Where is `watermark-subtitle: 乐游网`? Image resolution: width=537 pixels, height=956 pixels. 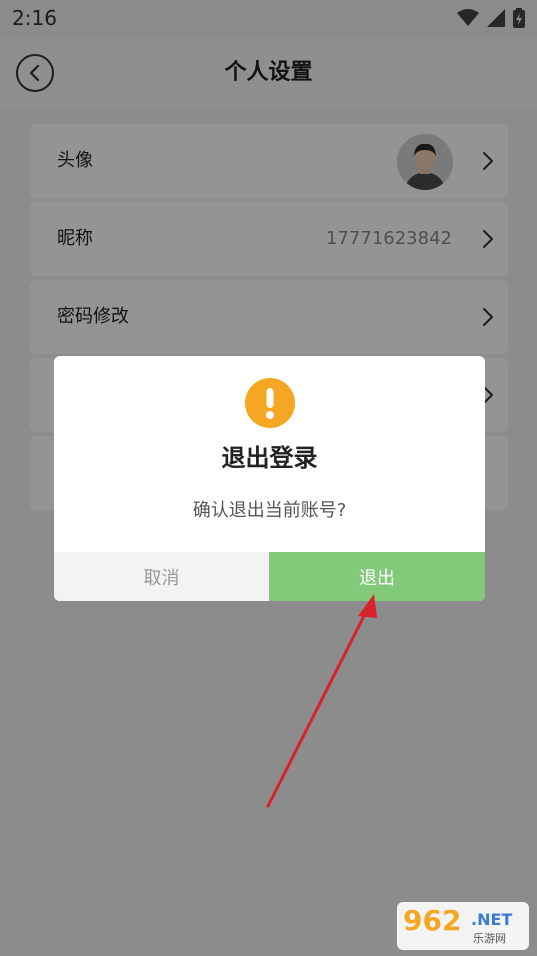
watermark-subtitle: 乐游网 is located at coordinates (489, 938).